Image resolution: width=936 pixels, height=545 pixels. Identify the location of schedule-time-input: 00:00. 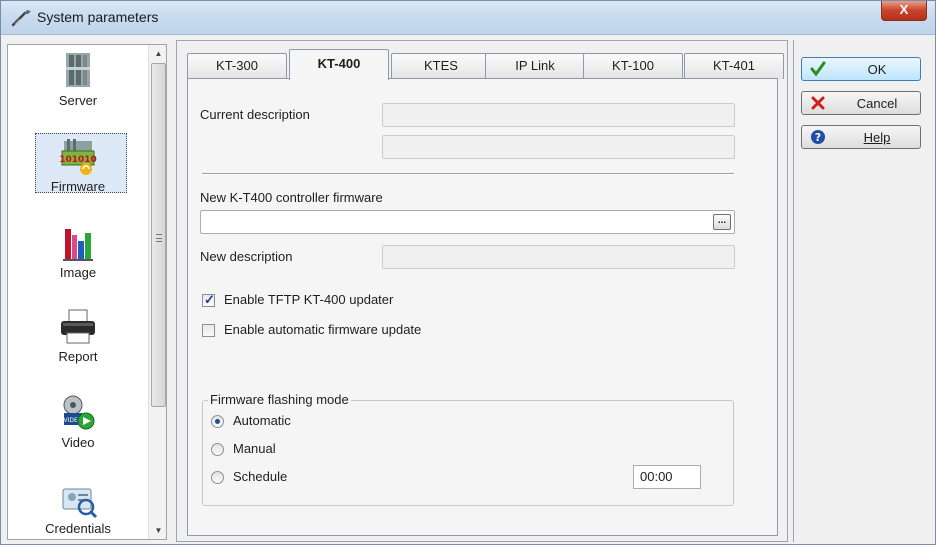
(667, 477).